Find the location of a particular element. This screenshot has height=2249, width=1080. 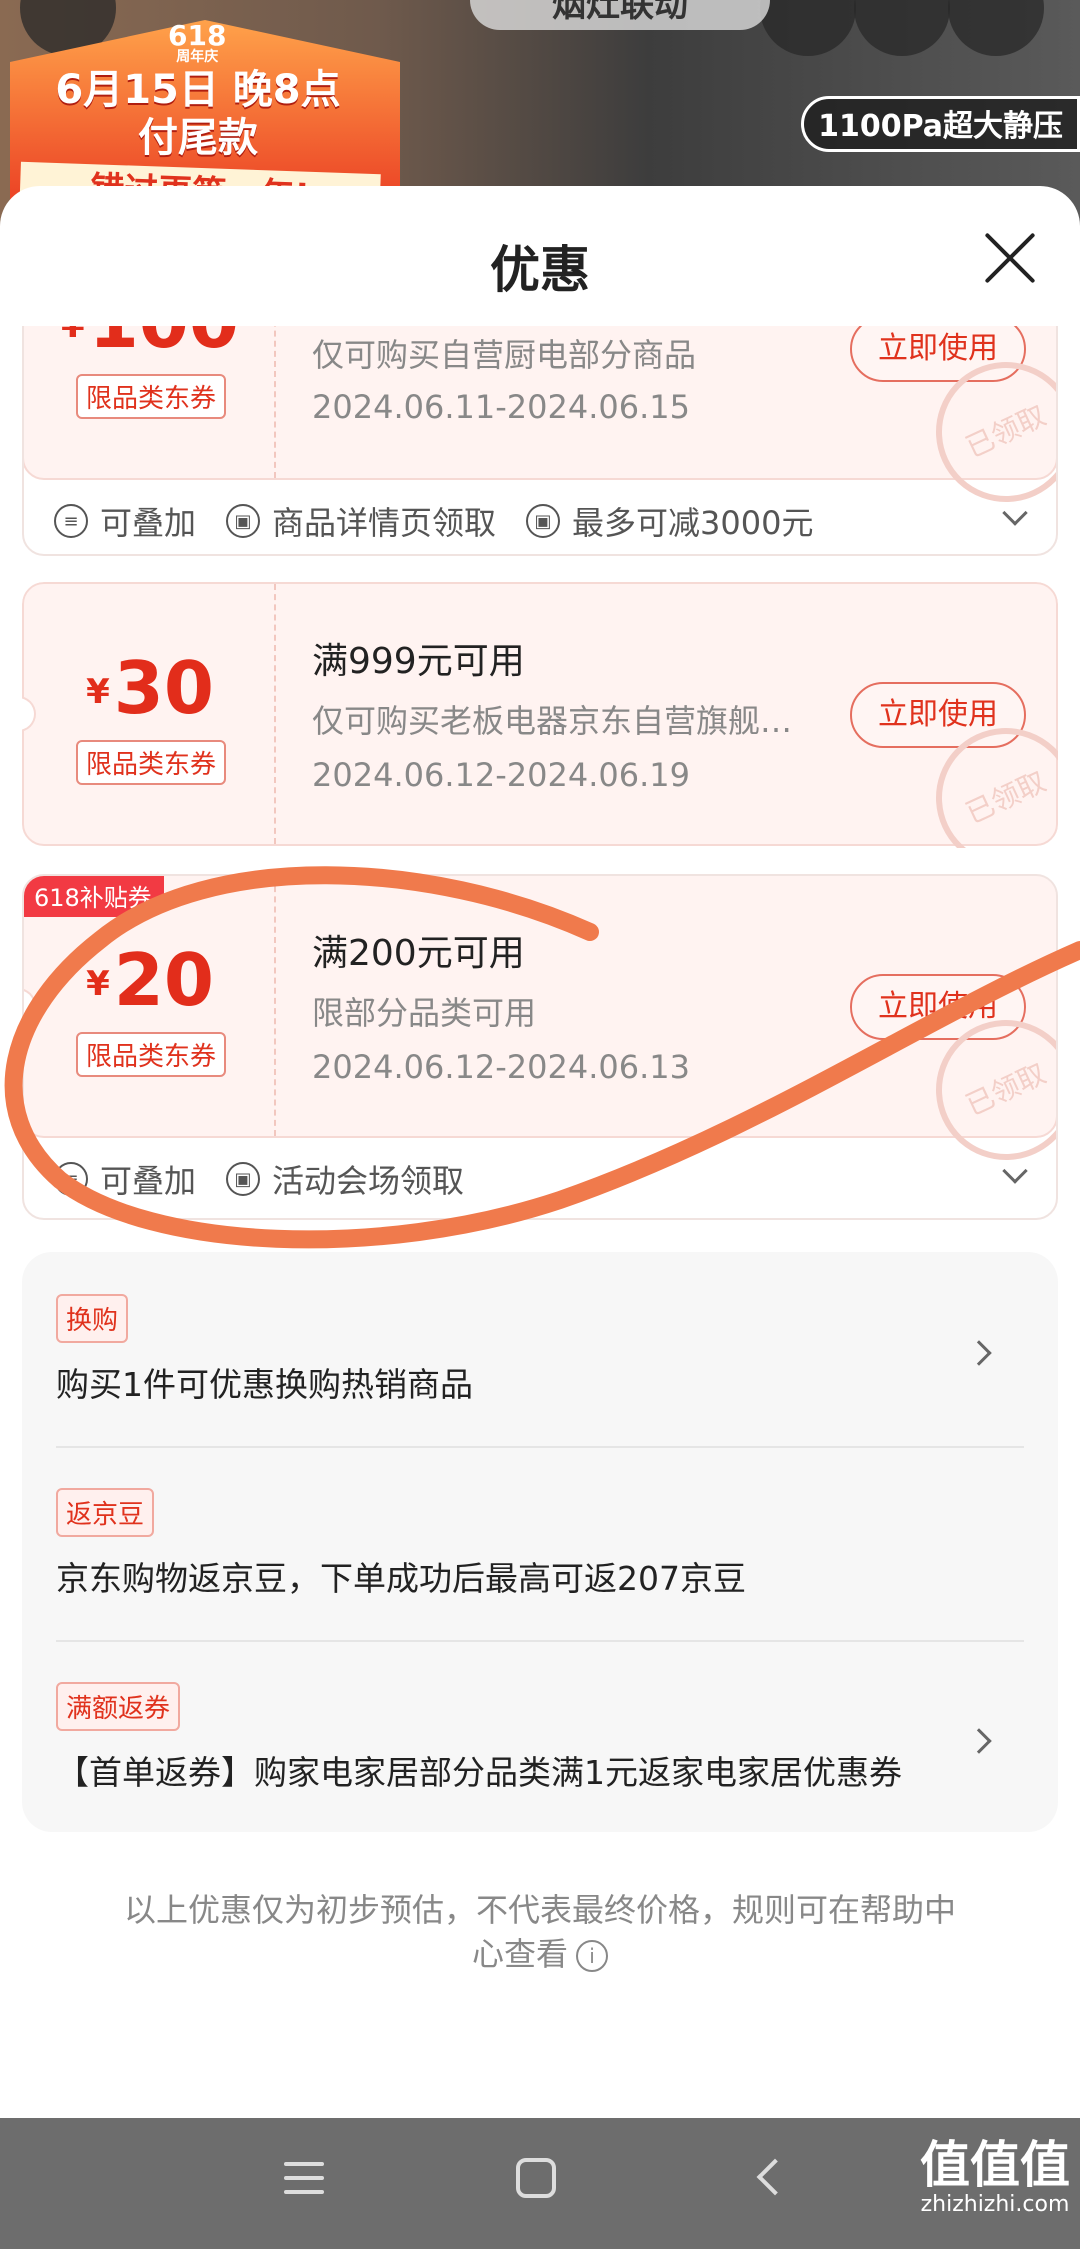

coupon-footer: ≡ 可叠加 ▣ 商品详情页领取 ▣ 最多可减3000元 is located at coordinates (540, 517).